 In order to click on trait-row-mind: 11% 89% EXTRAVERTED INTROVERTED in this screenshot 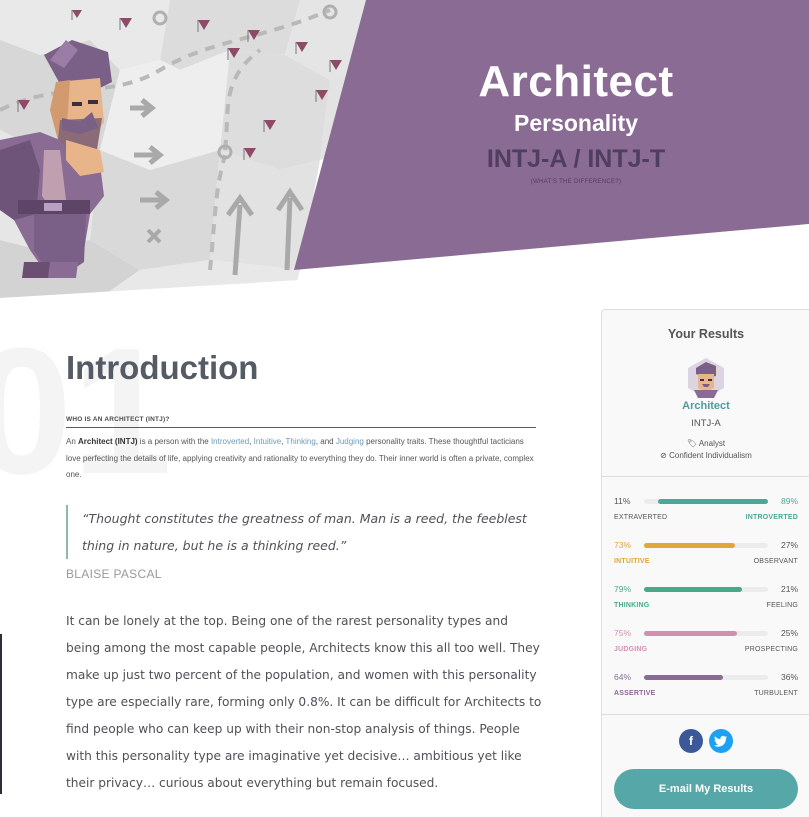, I will do `click(706, 514)`.